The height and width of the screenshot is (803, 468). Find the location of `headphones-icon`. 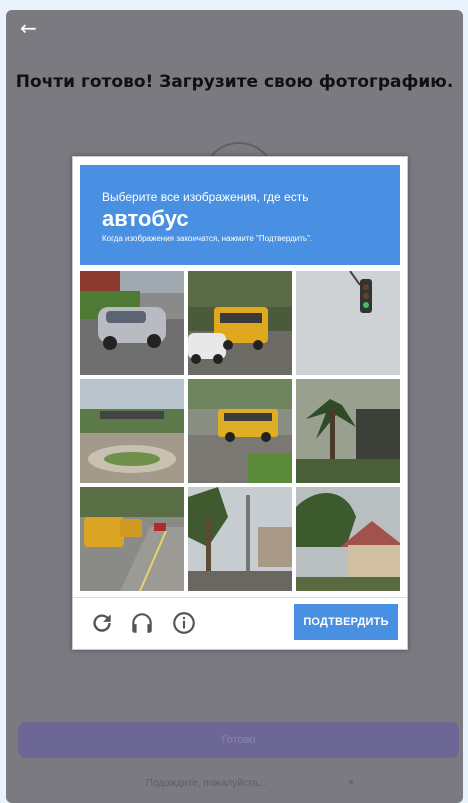

headphones-icon is located at coordinates (142, 623).